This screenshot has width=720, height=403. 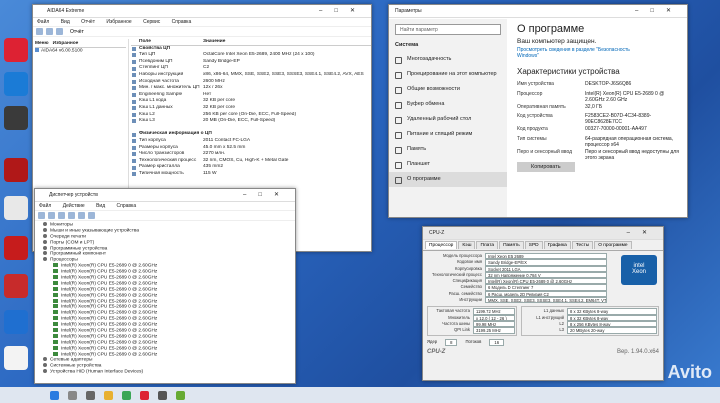 What do you see at coordinates (251, 128) in the screenshot?
I see `table-row` at bounding box center [251, 128].